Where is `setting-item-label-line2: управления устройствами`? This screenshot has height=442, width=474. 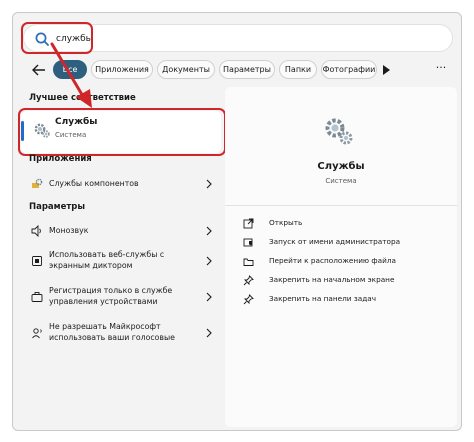
setting-item-label-line2: управления устройствами is located at coordinates (103, 301).